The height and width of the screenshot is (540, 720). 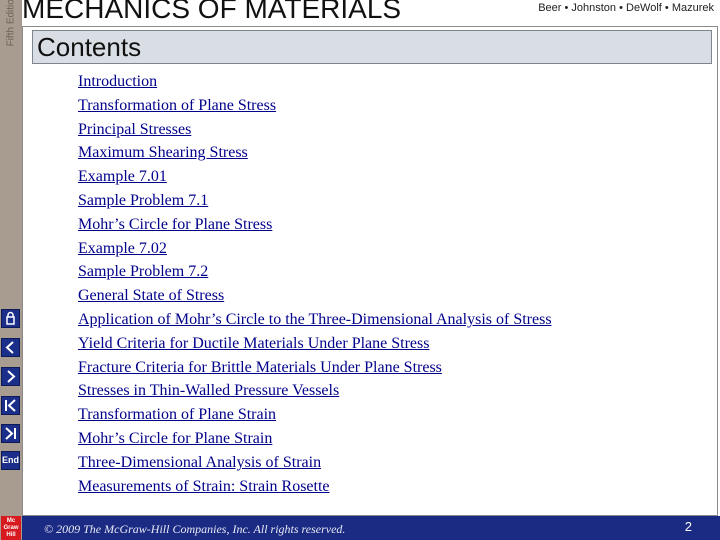 I want to click on first-icon, so click(x=10, y=405).